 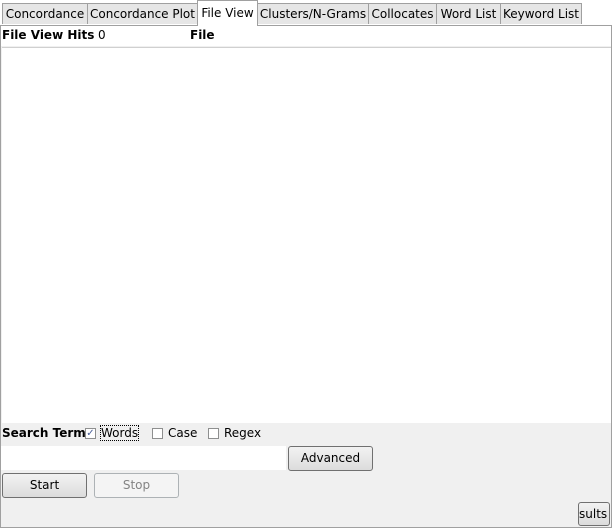 What do you see at coordinates (594, 514) in the screenshot?
I see `results-button: sults` at bounding box center [594, 514].